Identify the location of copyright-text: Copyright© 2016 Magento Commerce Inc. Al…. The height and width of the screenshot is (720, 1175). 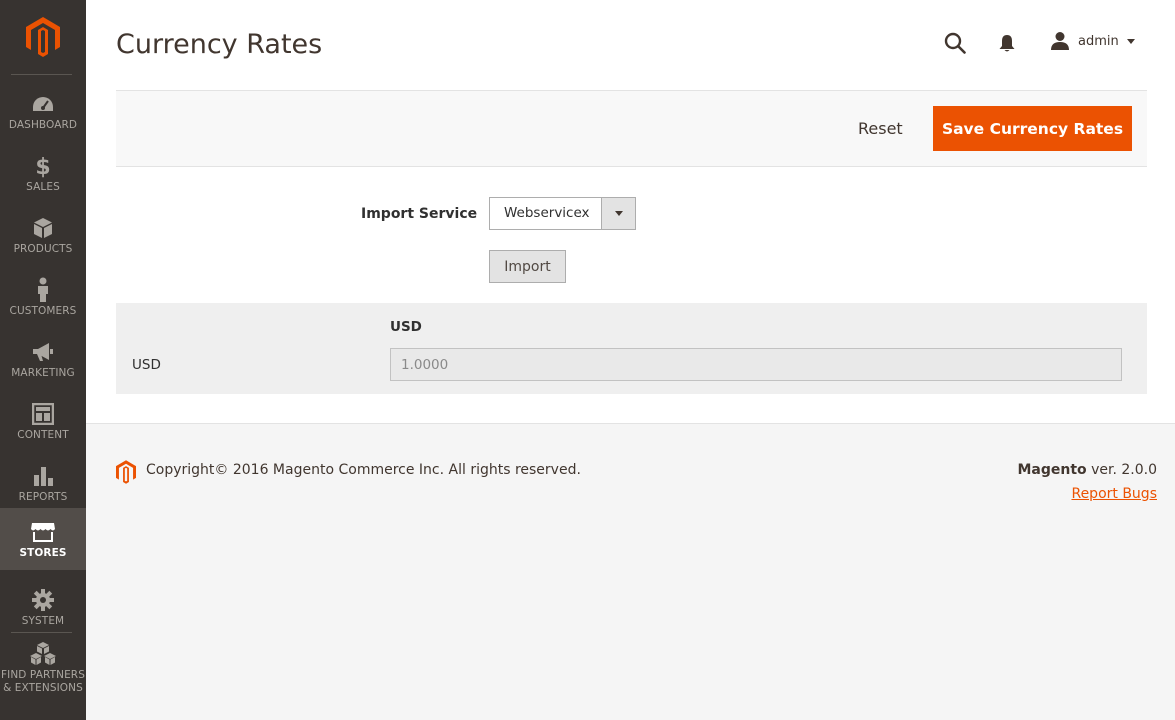
(363, 470).